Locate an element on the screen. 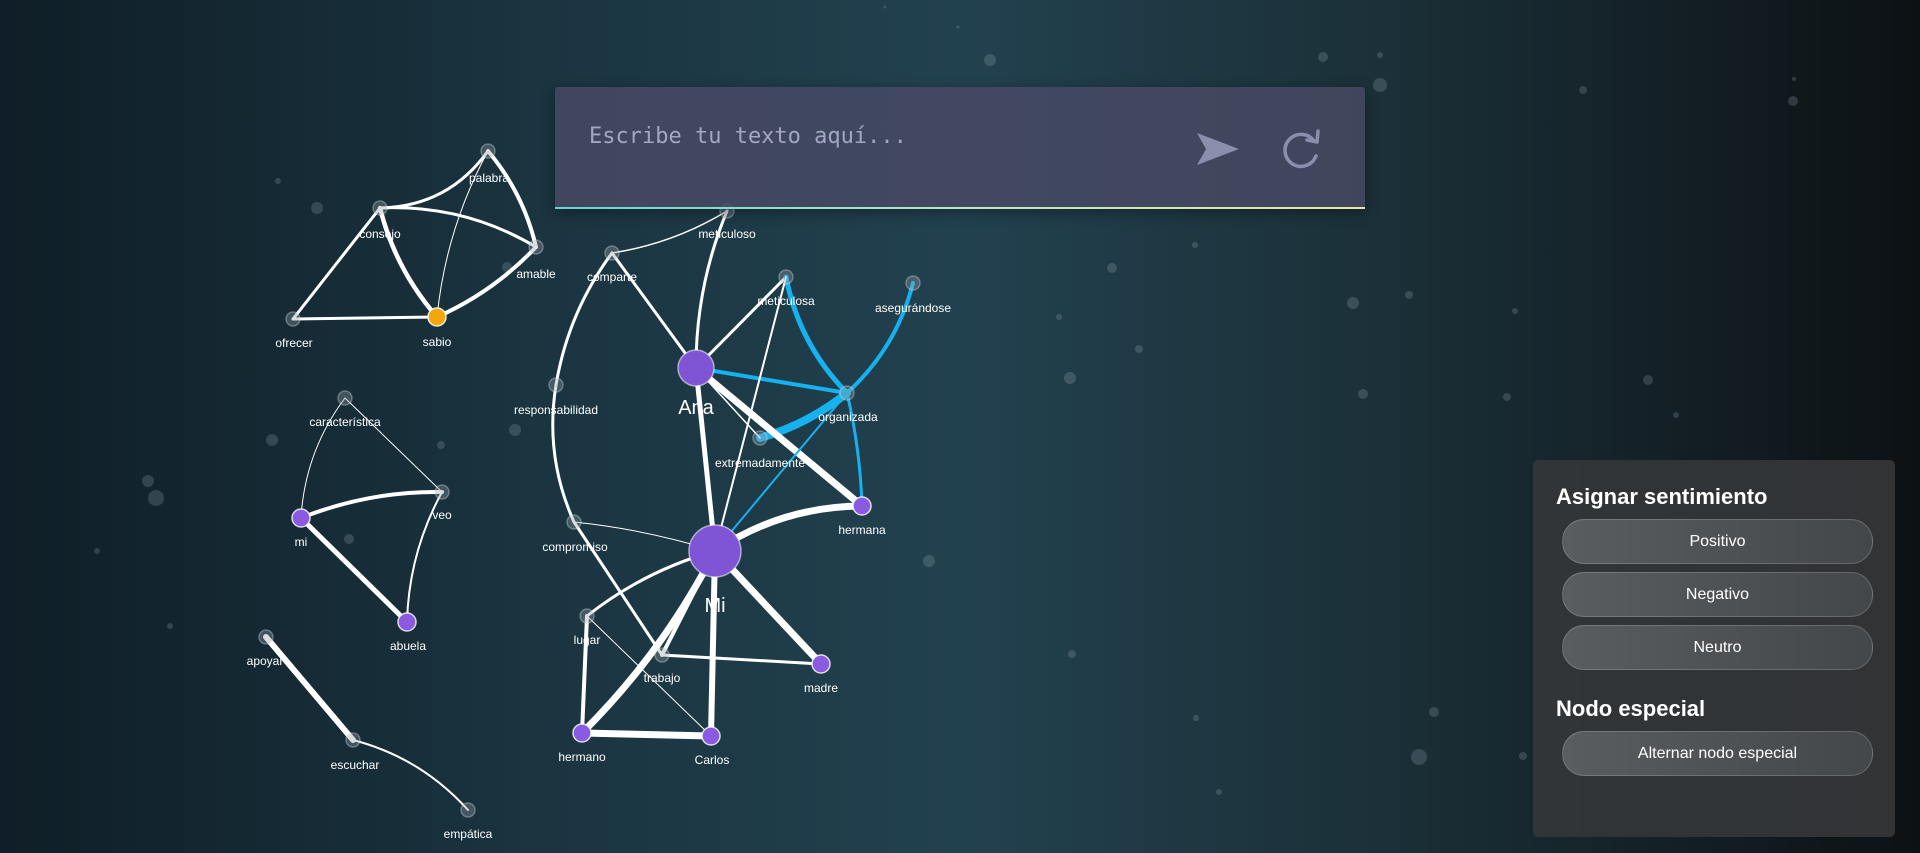 The width and height of the screenshot is (1920, 853). graph-node: abuela is located at coordinates (408, 632).